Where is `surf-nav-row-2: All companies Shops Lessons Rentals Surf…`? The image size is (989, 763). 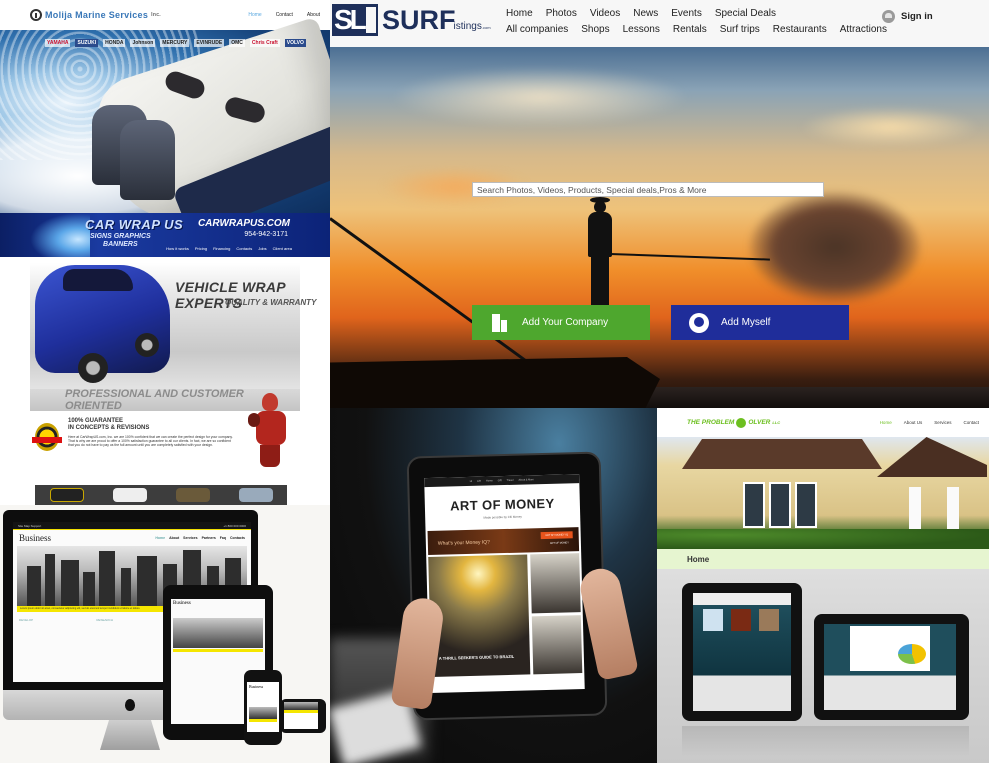 surf-nav-row-2: All companies Shops Lessons Rentals Surf… is located at coordinates (696, 32).